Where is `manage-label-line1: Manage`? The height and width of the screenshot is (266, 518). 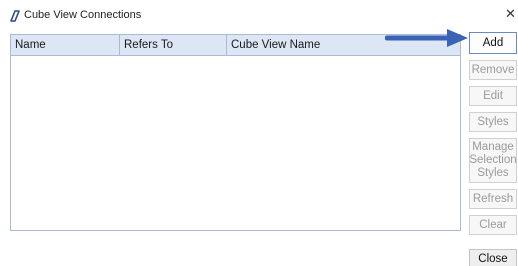
manage-label-line1: Manage is located at coordinates (493, 147).